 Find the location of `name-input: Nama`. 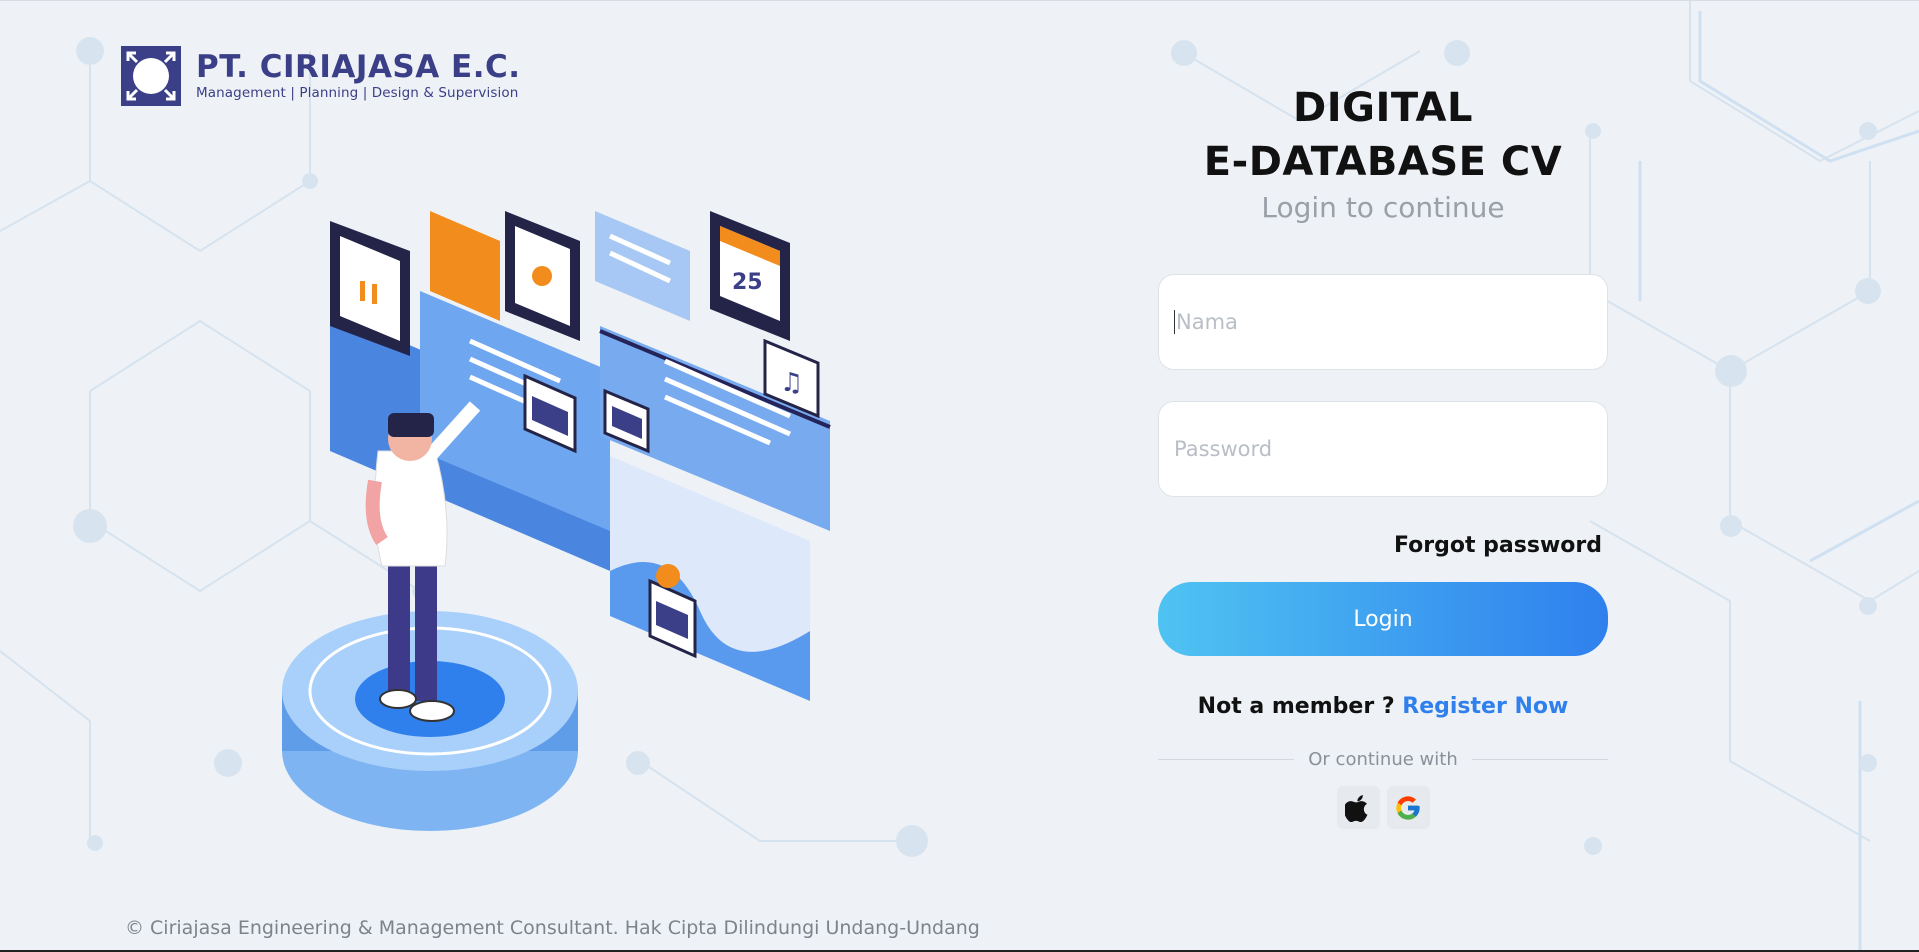

name-input: Nama is located at coordinates (1383, 322).